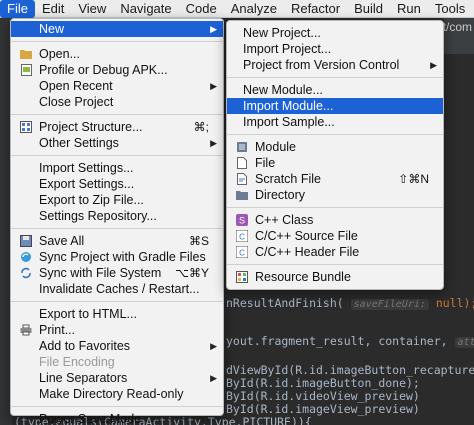  Describe the element at coordinates (458, 36) in the screenshot. I see `file-path: t/com` at that location.